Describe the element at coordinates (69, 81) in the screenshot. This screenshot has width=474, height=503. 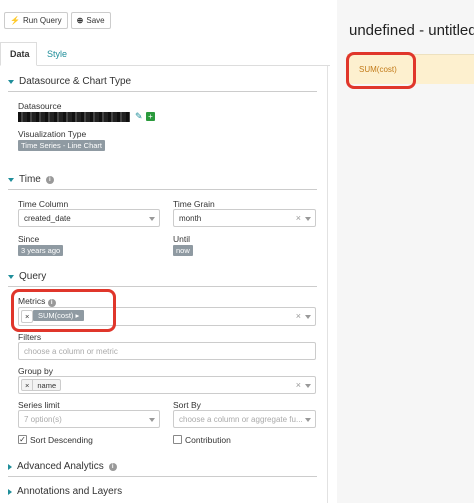
I see `section-datasource-header: Datasource & Chart Type` at that location.